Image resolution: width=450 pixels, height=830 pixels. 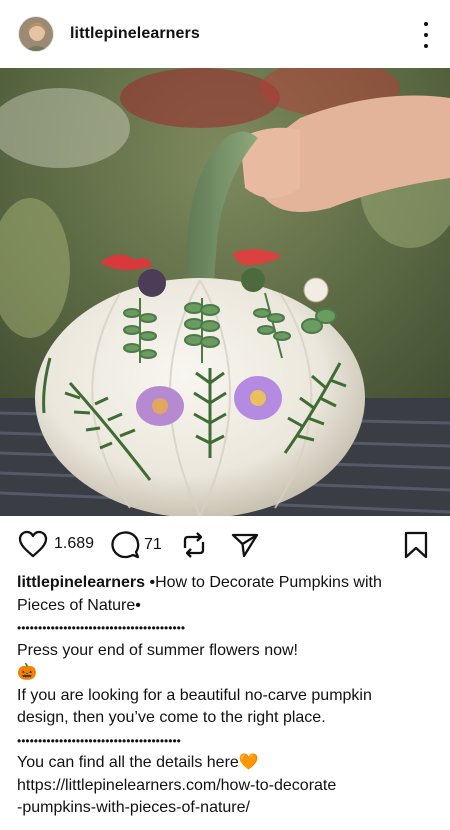 What do you see at coordinates (227, 808) in the screenshot?
I see `caption-link-line-2: -pumpkins-with-pieces-of-nature/` at bounding box center [227, 808].